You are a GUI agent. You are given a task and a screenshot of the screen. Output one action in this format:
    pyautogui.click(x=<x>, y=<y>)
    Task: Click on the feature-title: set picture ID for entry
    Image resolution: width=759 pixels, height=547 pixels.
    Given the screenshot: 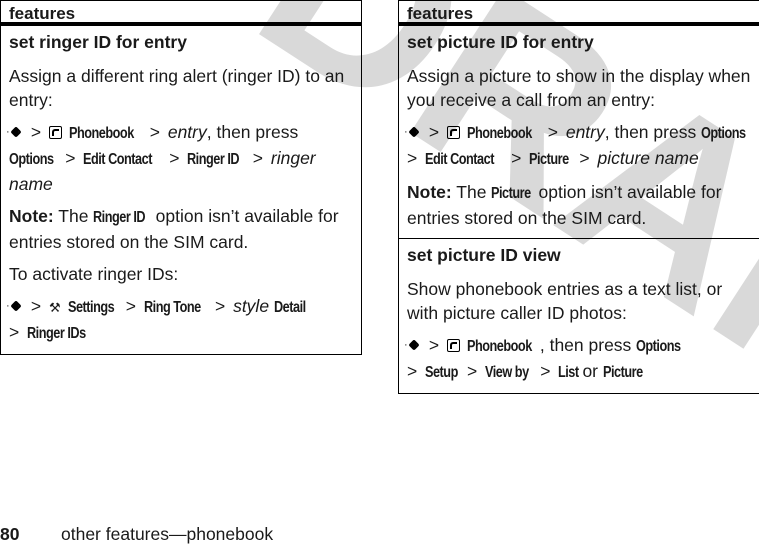 What is the action you would take?
    pyautogui.click(x=500, y=42)
    